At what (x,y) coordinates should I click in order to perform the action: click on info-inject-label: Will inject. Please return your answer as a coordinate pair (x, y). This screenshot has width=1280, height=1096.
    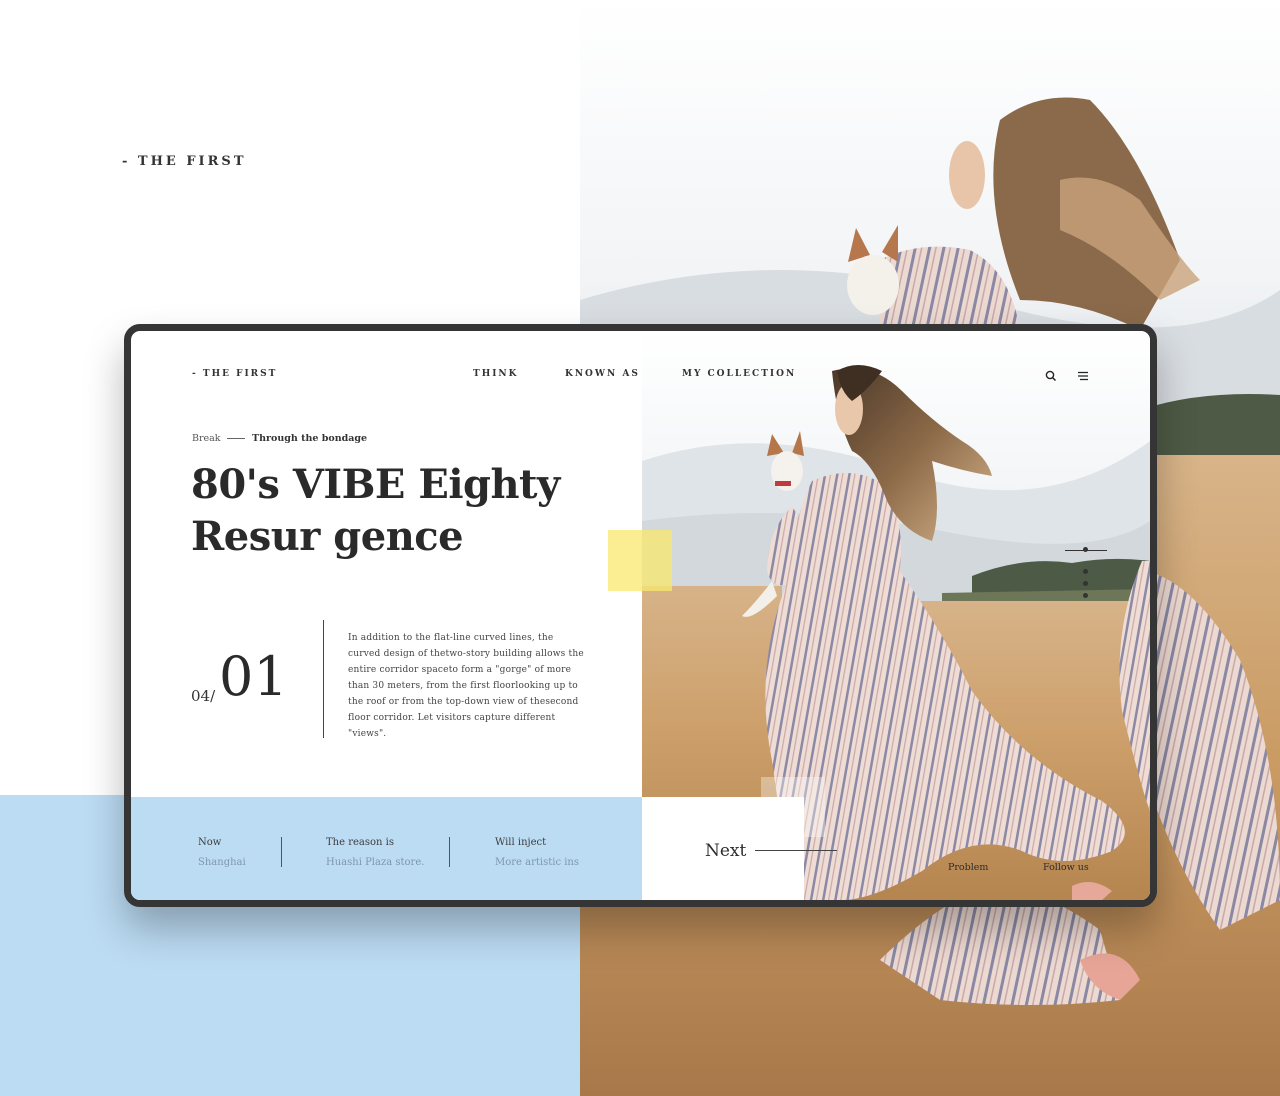
    Looking at the image, I should click on (521, 842).